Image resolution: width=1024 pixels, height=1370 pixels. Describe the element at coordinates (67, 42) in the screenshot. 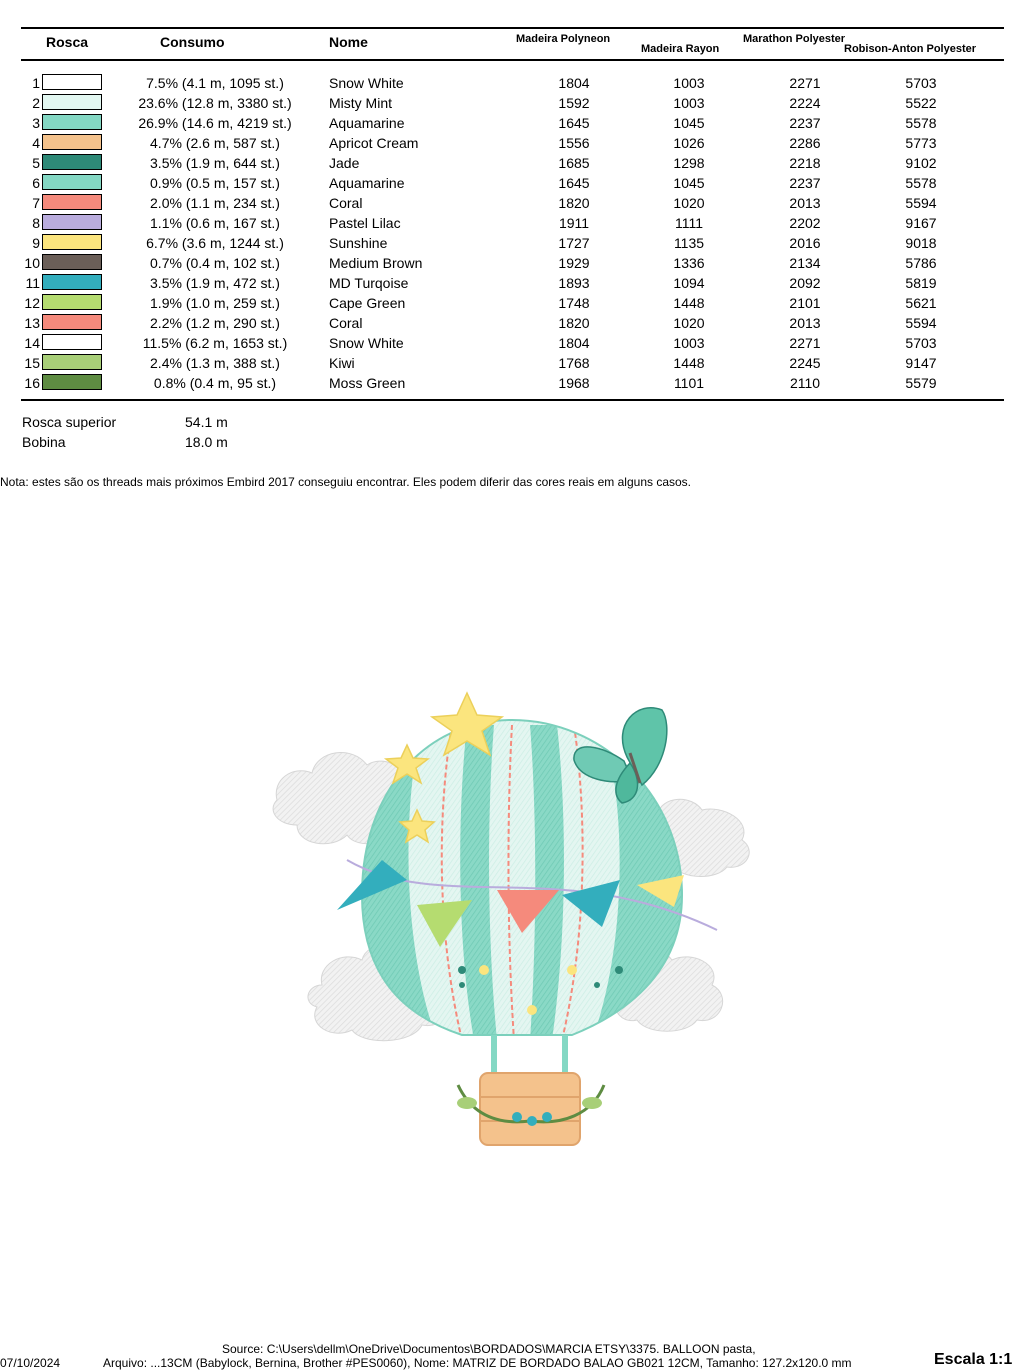

I see `header-rosca: Rosca` at that location.